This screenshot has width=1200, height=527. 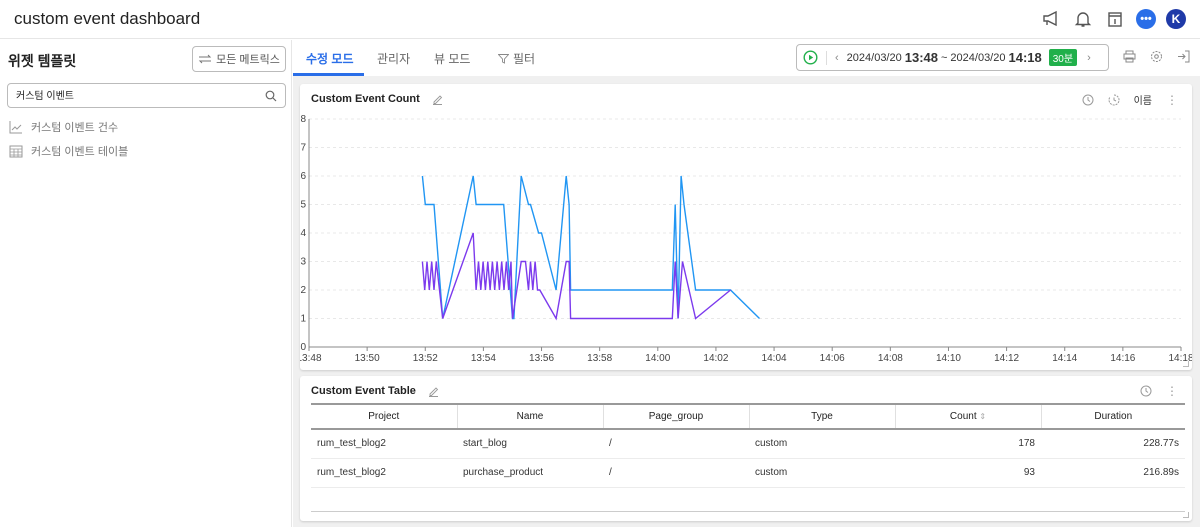 What do you see at coordinates (874, 57) in the screenshot?
I see `start-date: 2024/03/20` at bounding box center [874, 57].